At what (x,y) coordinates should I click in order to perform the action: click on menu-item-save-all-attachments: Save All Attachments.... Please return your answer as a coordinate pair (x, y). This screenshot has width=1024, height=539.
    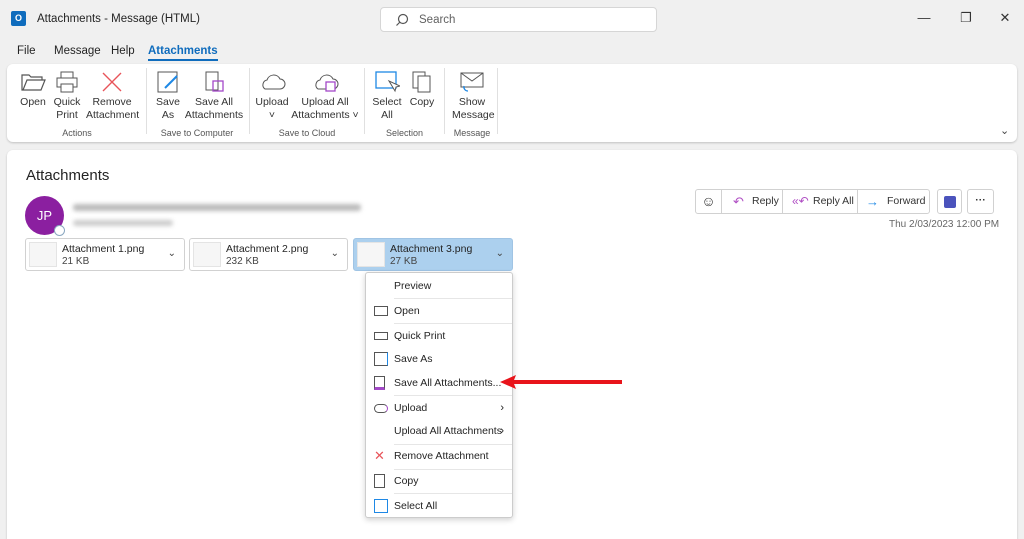
    Looking at the image, I should click on (439, 383).